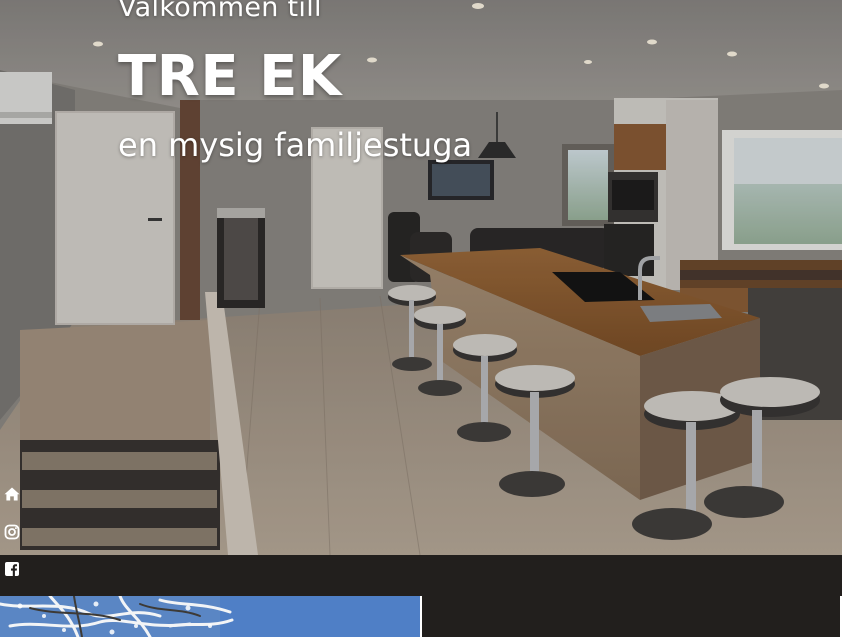  I want to click on facebook-icon, so click(12, 569).